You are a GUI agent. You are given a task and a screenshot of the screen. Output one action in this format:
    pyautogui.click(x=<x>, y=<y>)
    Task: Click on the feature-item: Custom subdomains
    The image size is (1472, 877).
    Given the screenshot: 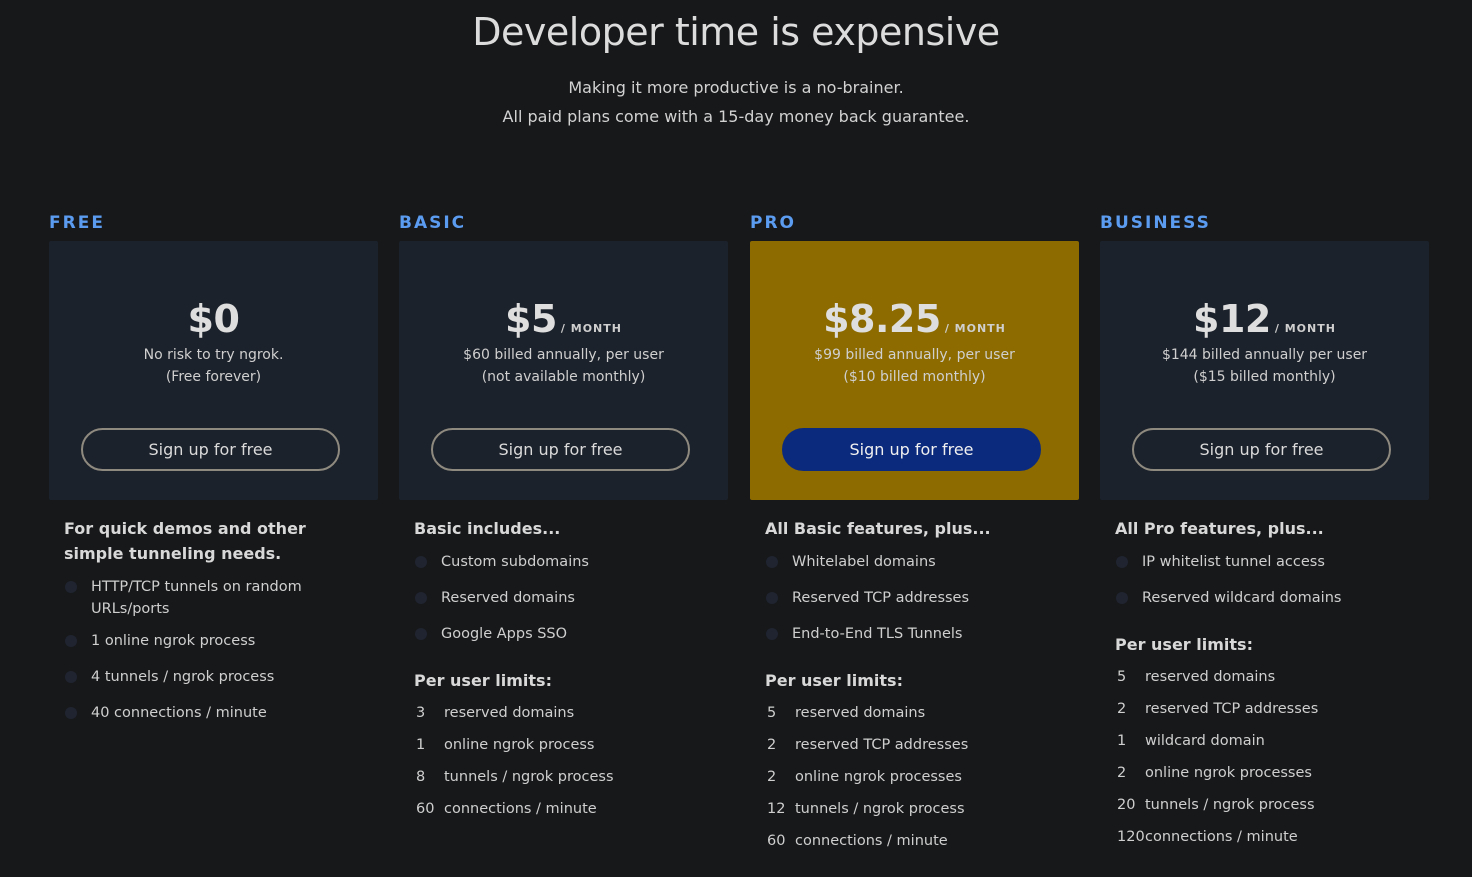 What is the action you would take?
    pyautogui.click(x=515, y=562)
    